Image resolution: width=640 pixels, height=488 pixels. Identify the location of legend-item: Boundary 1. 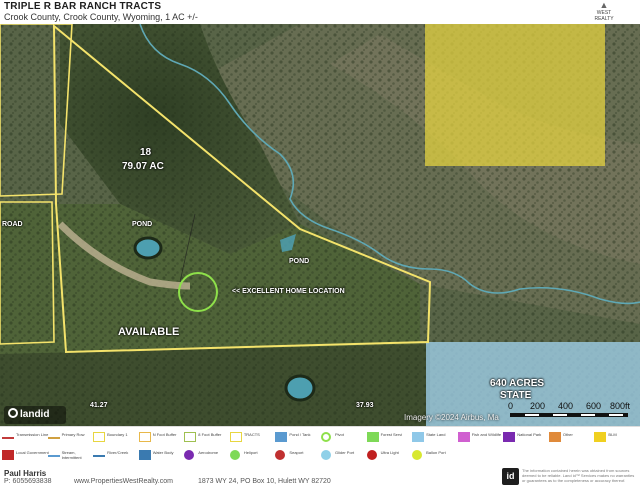
(116, 437).